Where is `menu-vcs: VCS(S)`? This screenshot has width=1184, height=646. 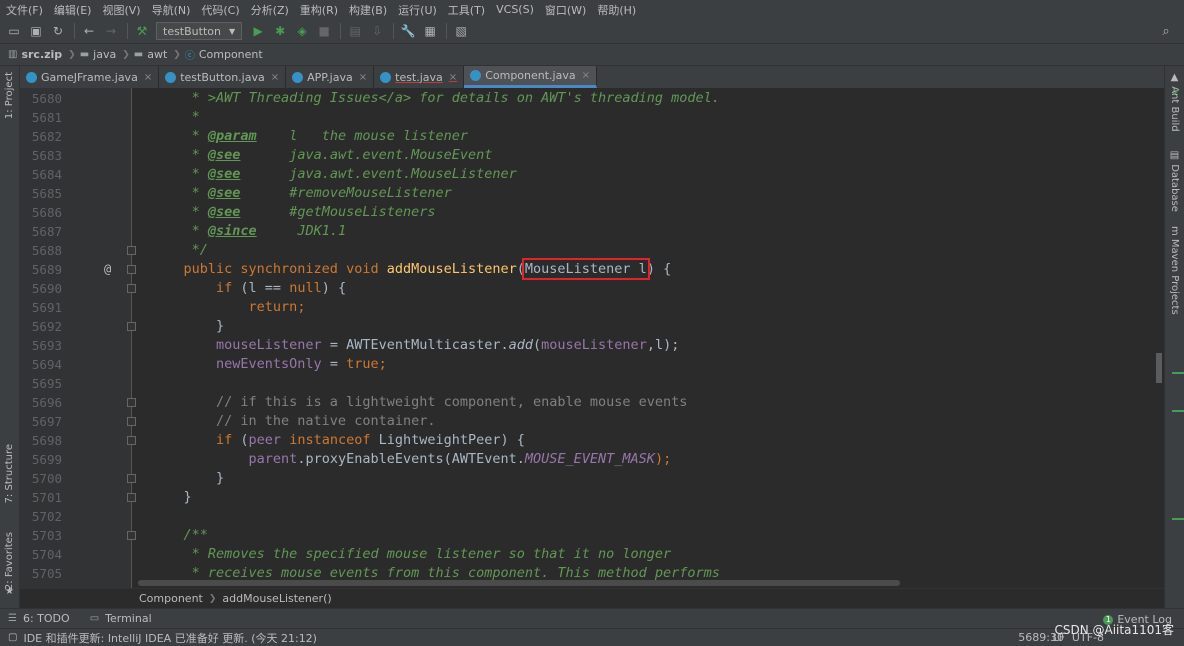 menu-vcs: VCS(S) is located at coordinates (515, 9).